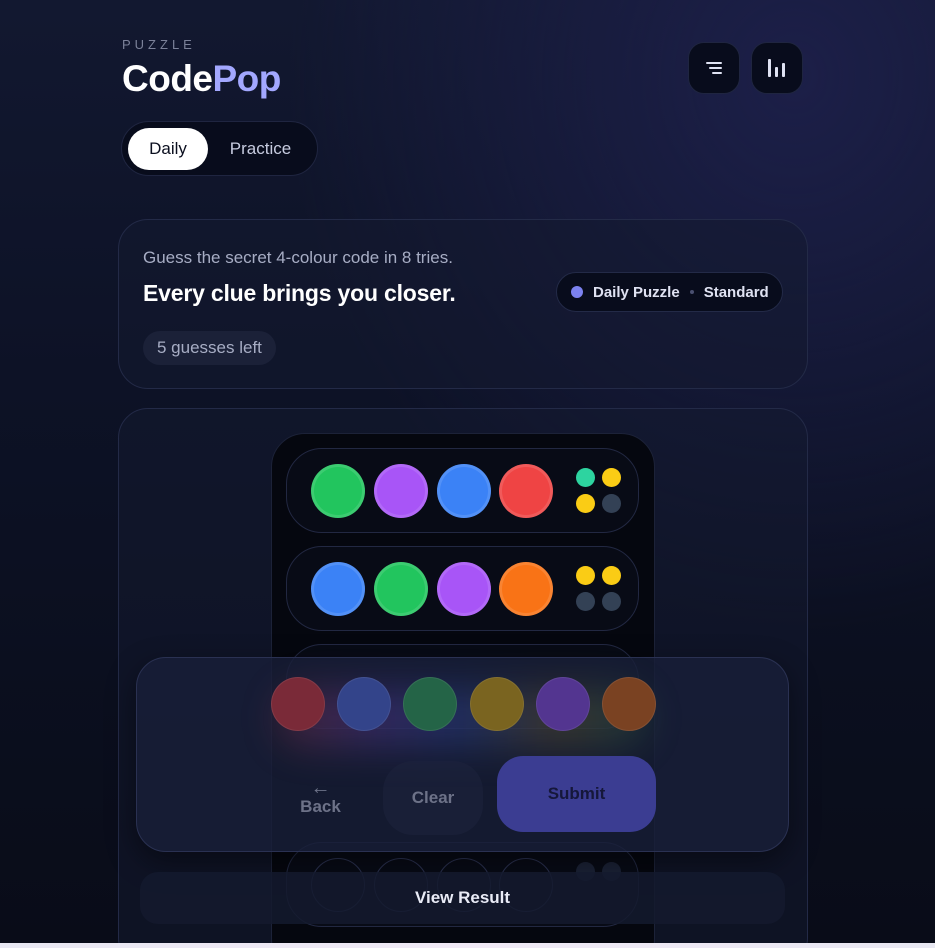 The image size is (935, 948). I want to click on puzzle-mode-badge: Daily Puzzle Standard, so click(669, 292).